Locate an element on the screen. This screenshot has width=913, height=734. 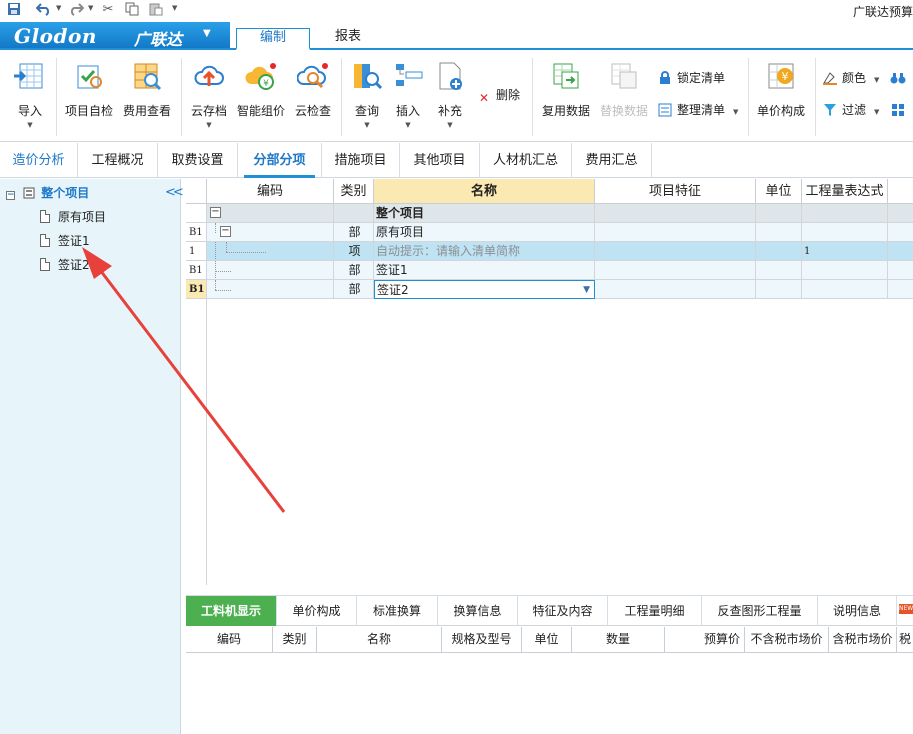
tab-labor-material-display: 工料机显示 is located at coordinates (231, 611).